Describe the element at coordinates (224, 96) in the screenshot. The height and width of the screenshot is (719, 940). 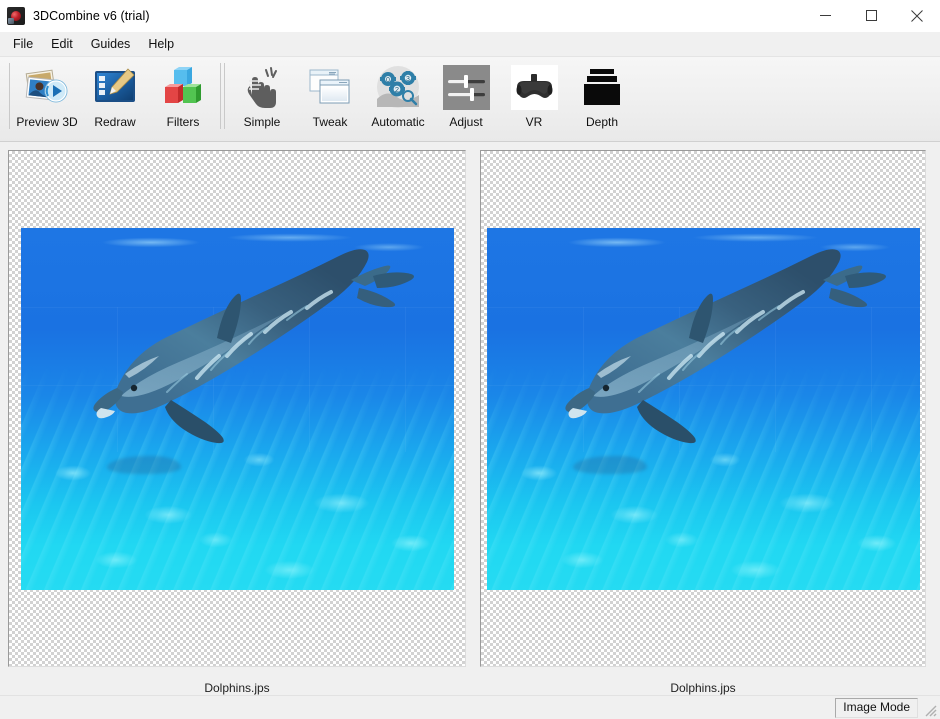
I see `toolbar-separator-b` at that location.